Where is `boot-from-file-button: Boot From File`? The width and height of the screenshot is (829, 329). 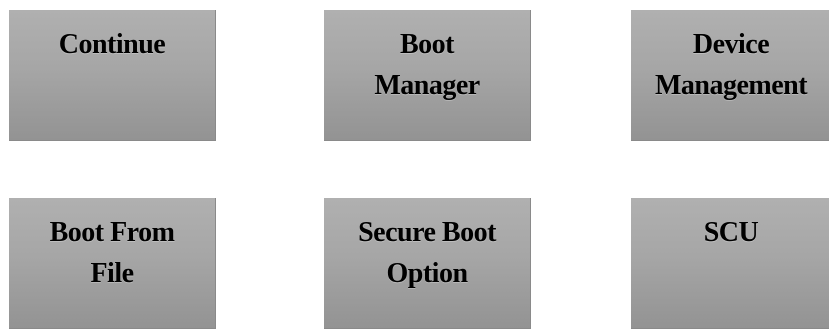 boot-from-file-button: Boot From File is located at coordinates (112, 263).